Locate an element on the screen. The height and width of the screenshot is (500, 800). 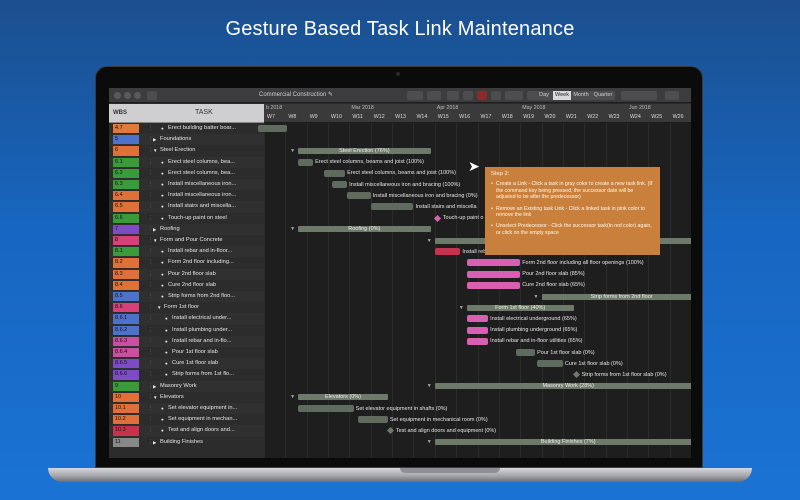
table-row: 7 ⋮ ▶ Roofing is located at coordinates (186, 229).